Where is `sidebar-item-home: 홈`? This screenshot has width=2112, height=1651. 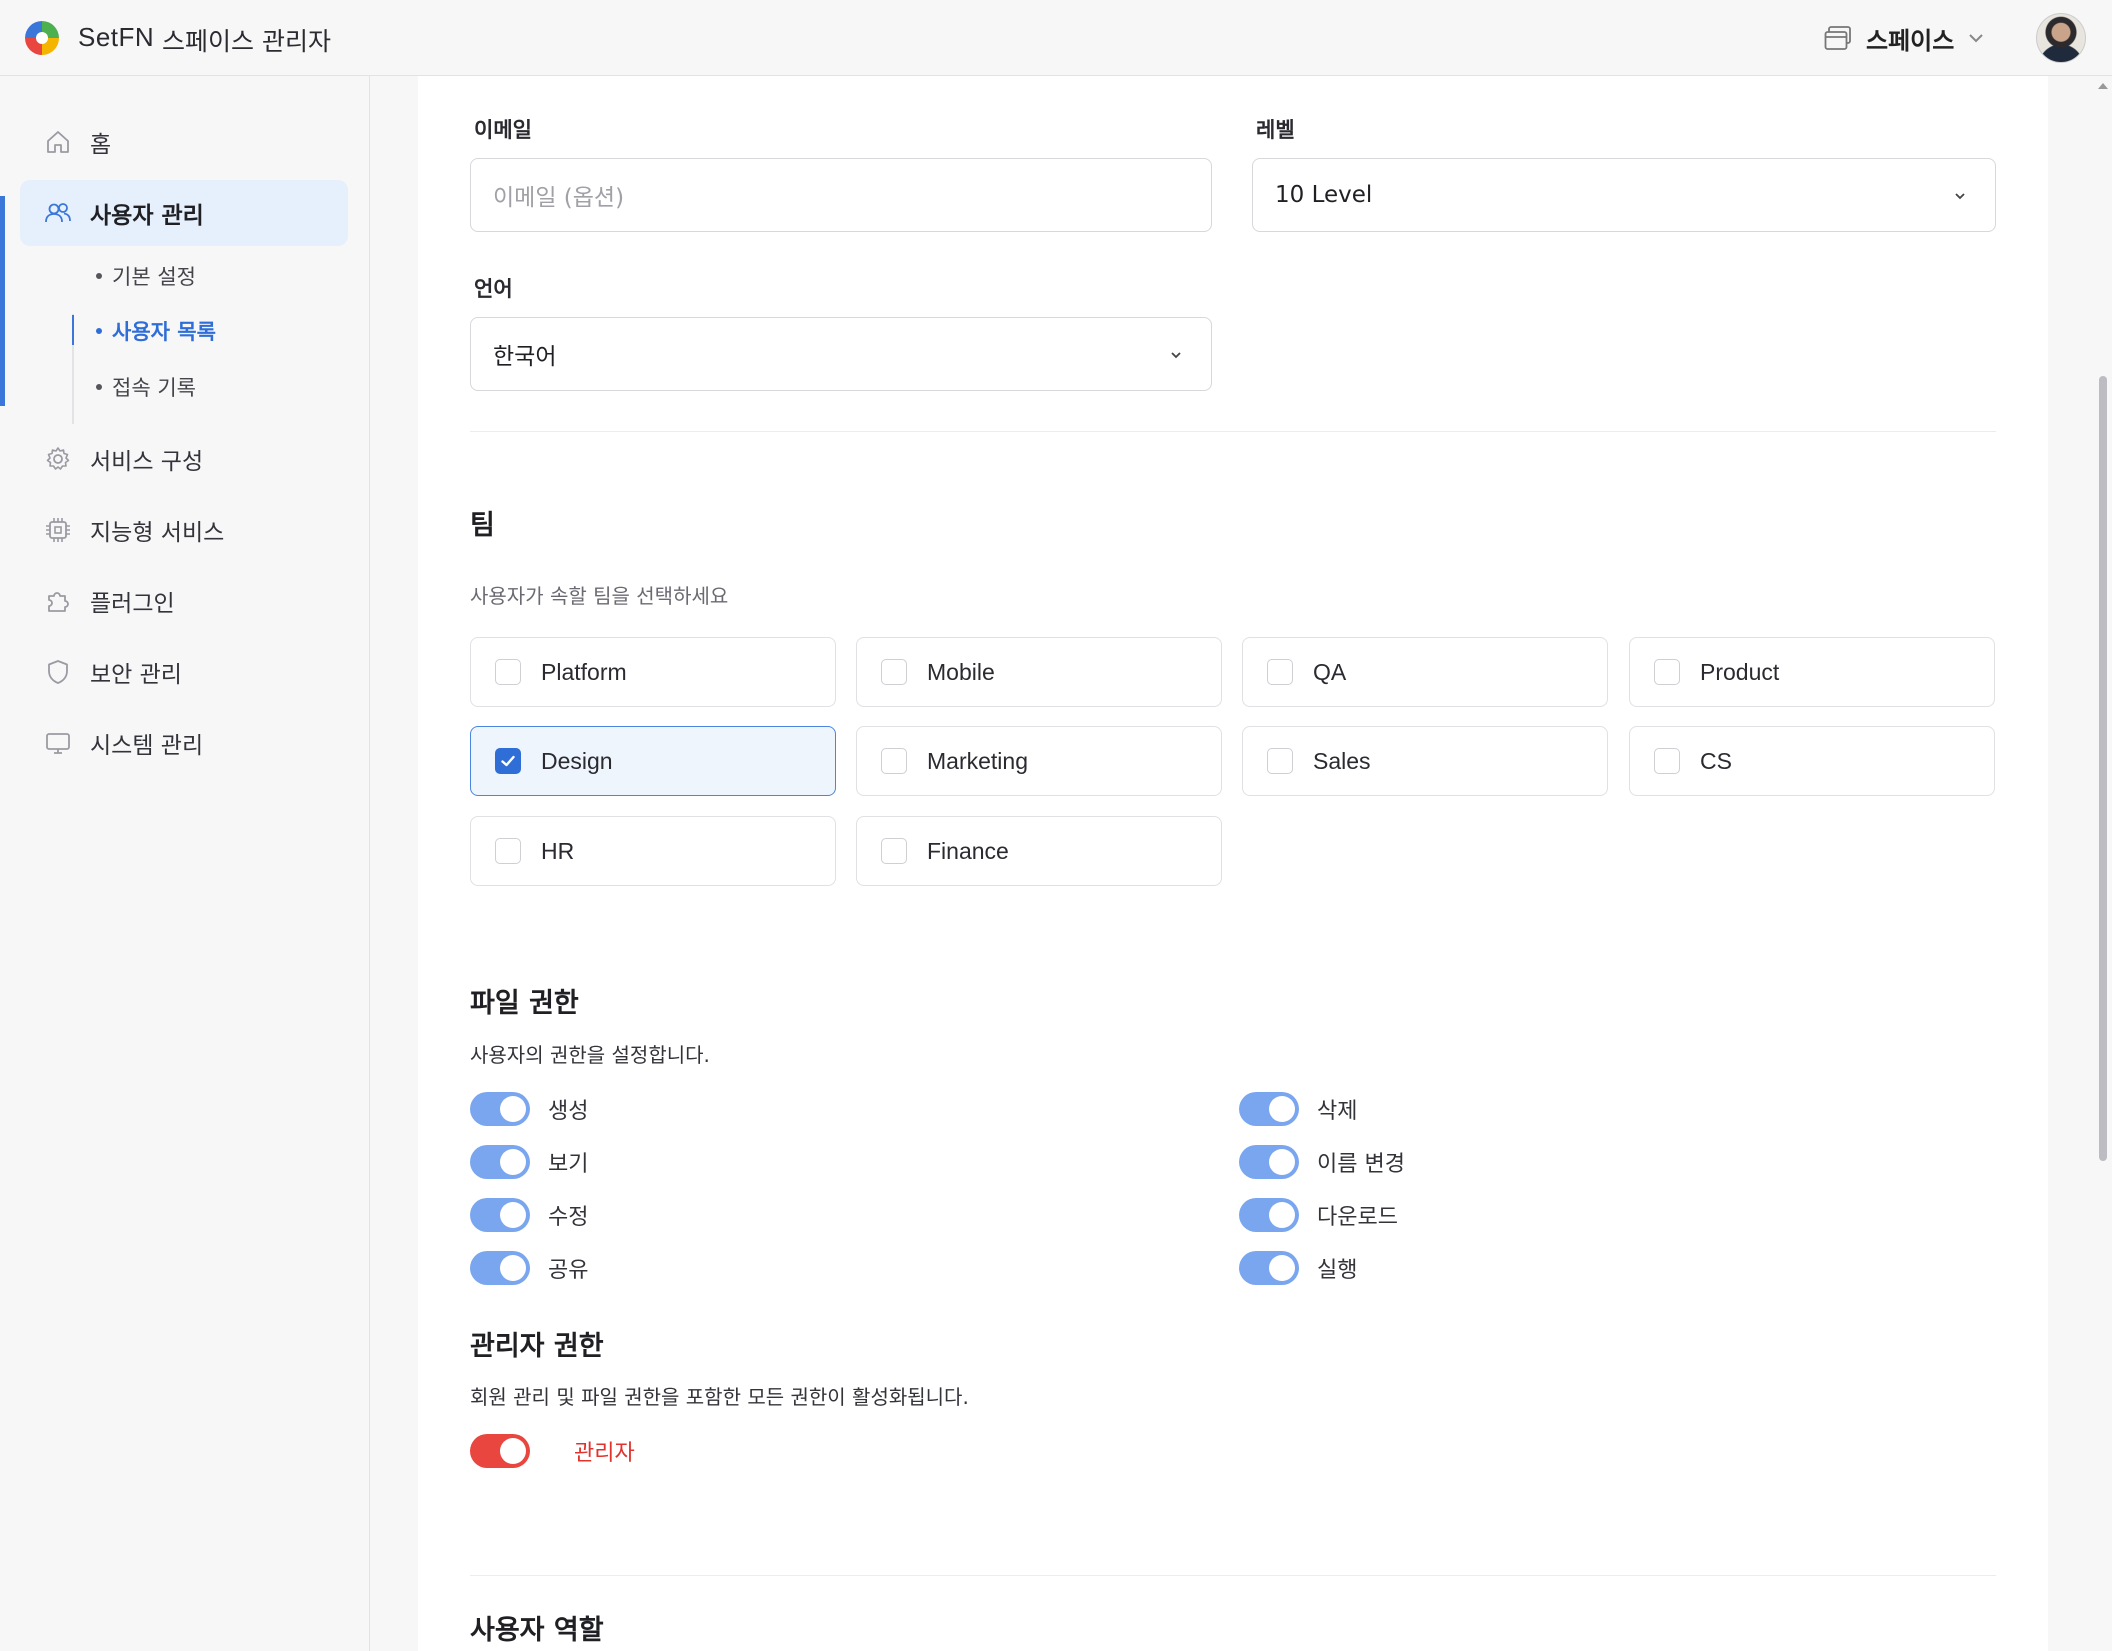 sidebar-item-home: 홈 is located at coordinates (184, 142).